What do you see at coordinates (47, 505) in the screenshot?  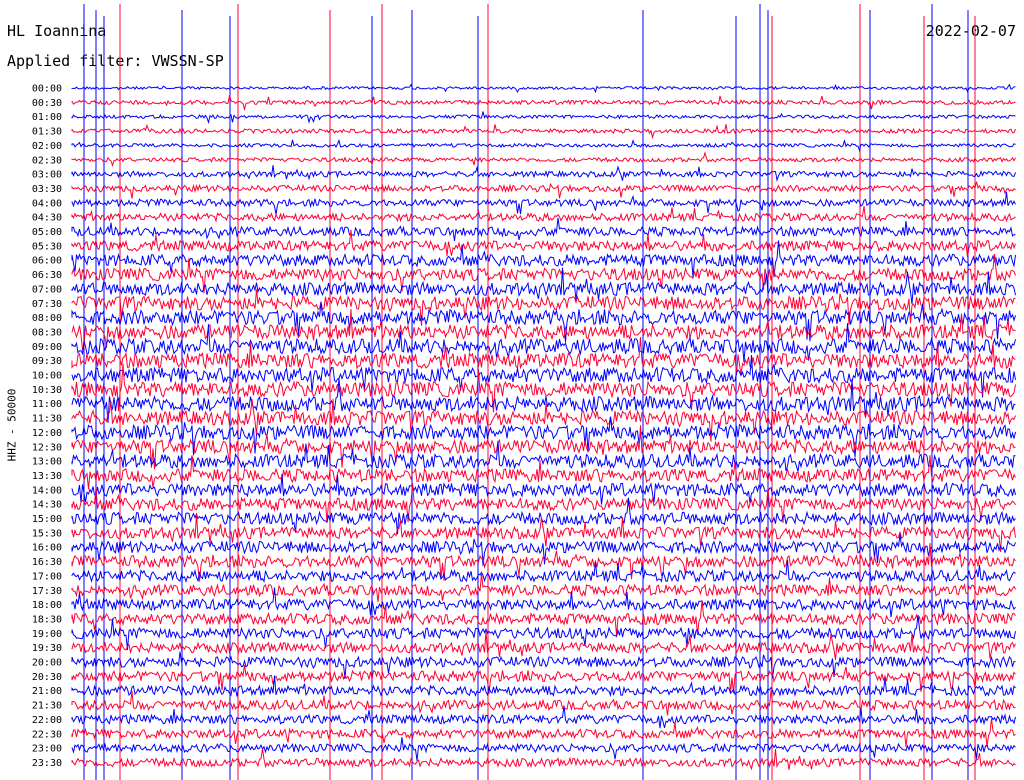 I see `time-tick-label: 14:30` at bounding box center [47, 505].